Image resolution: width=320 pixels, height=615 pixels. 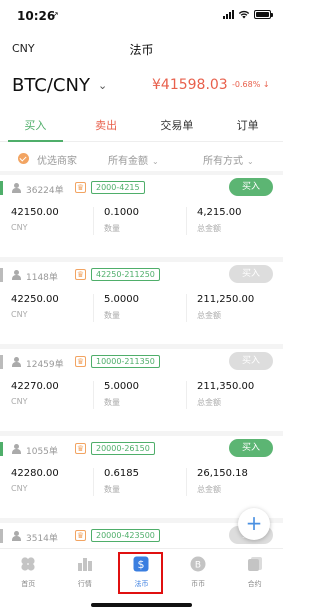 What do you see at coordinates (35, 306) in the screenshot?
I see `price-column: 42250.00 CNY` at bounding box center [35, 306].